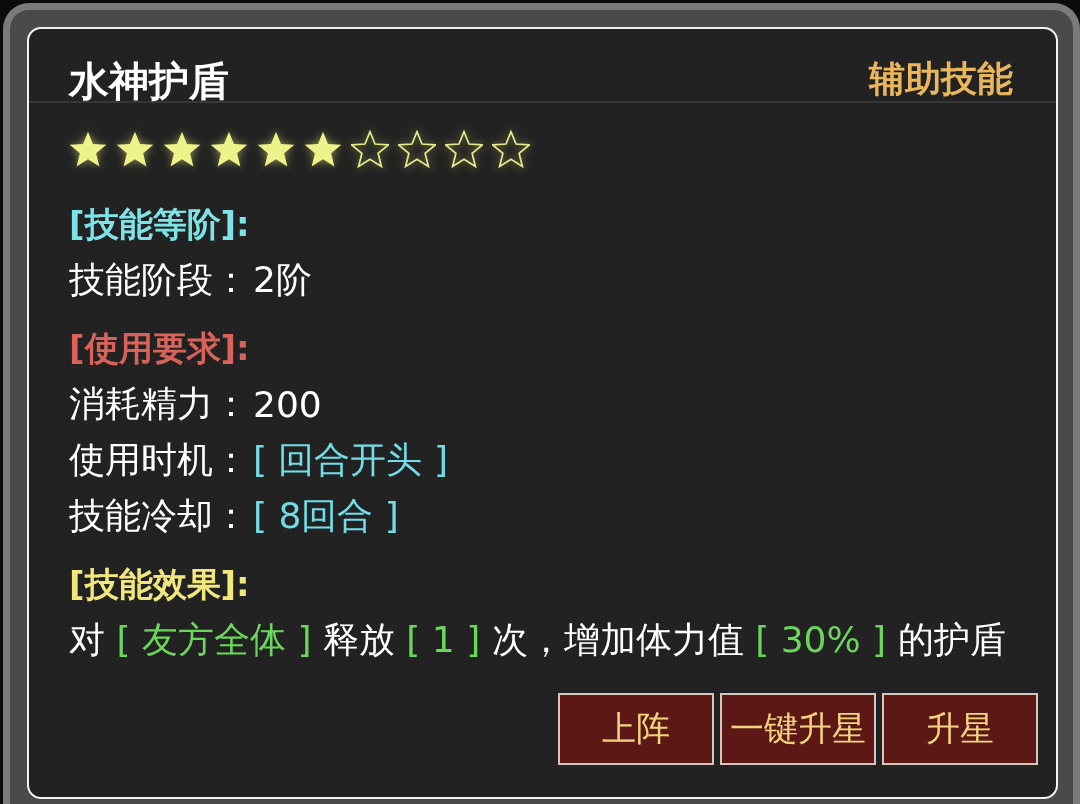 This screenshot has width=1080, height=804. What do you see at coordinates (159, 403) in the screenshot?
I see `field-label: 消耗精力：` at bounding box center [159, 403].